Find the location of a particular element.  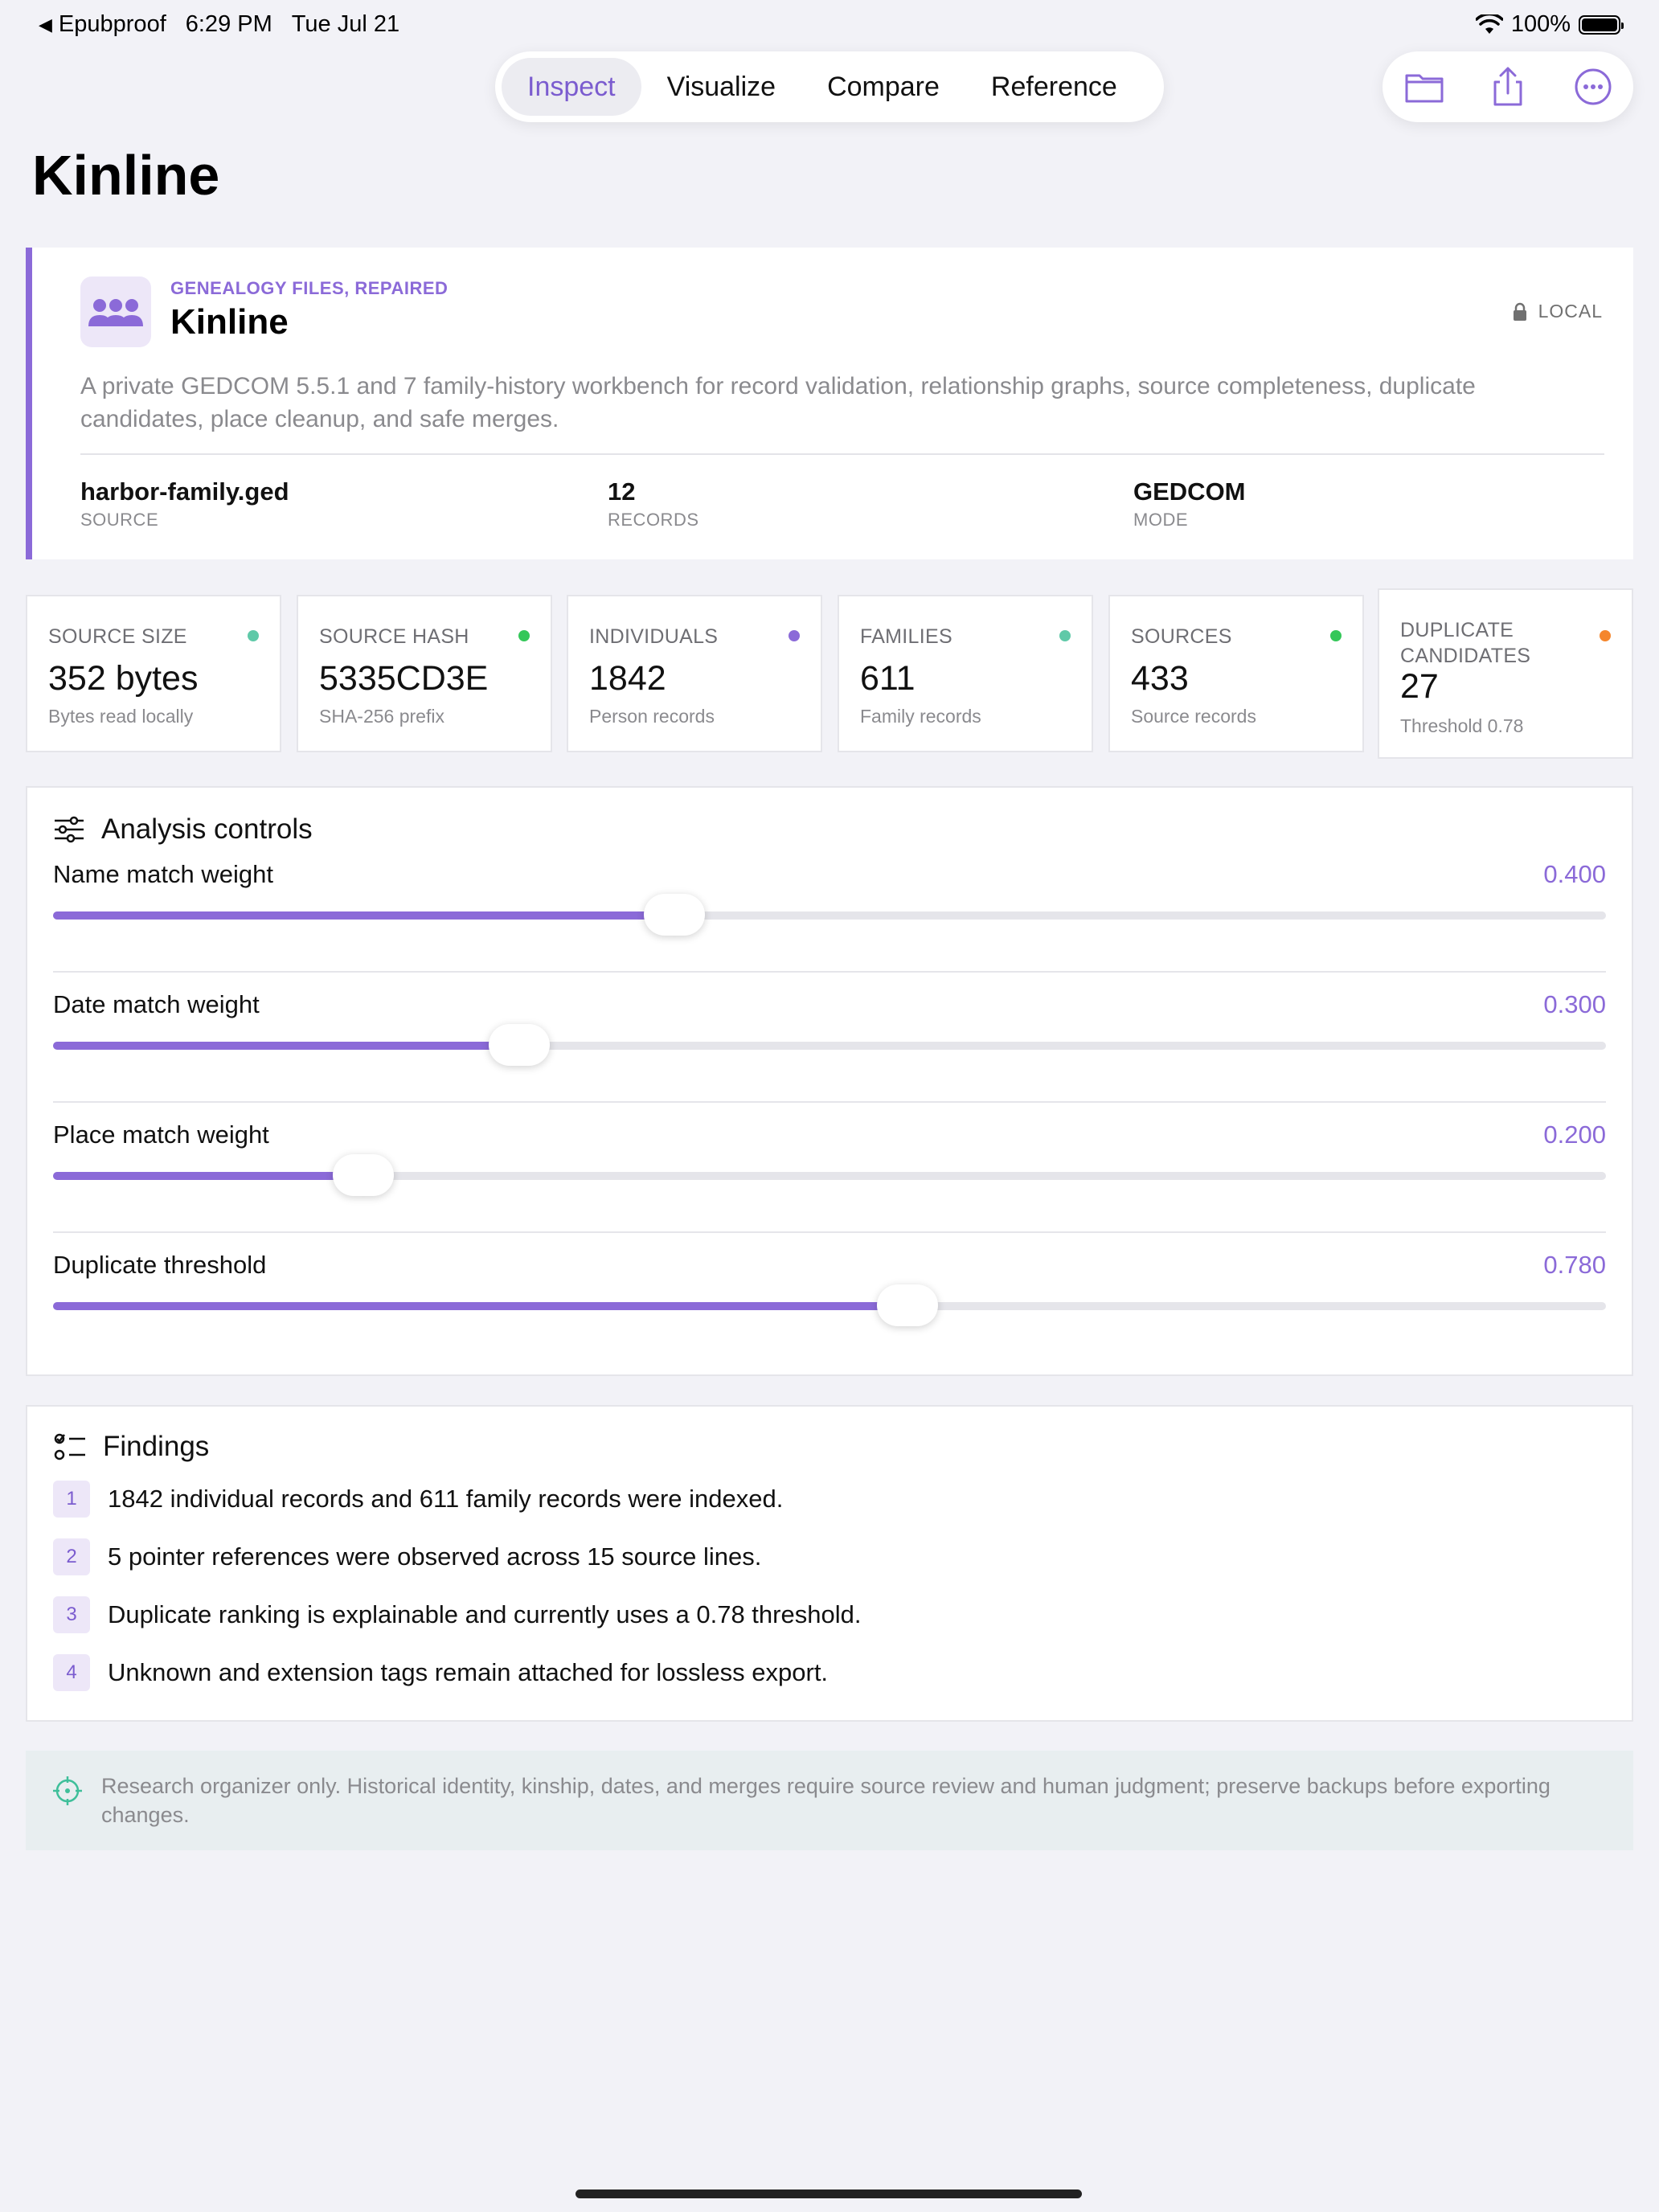

status-bar-left: ◀ Epubproof 6:29 PM Tue Jul 21 is located at coordinates (219, 24).